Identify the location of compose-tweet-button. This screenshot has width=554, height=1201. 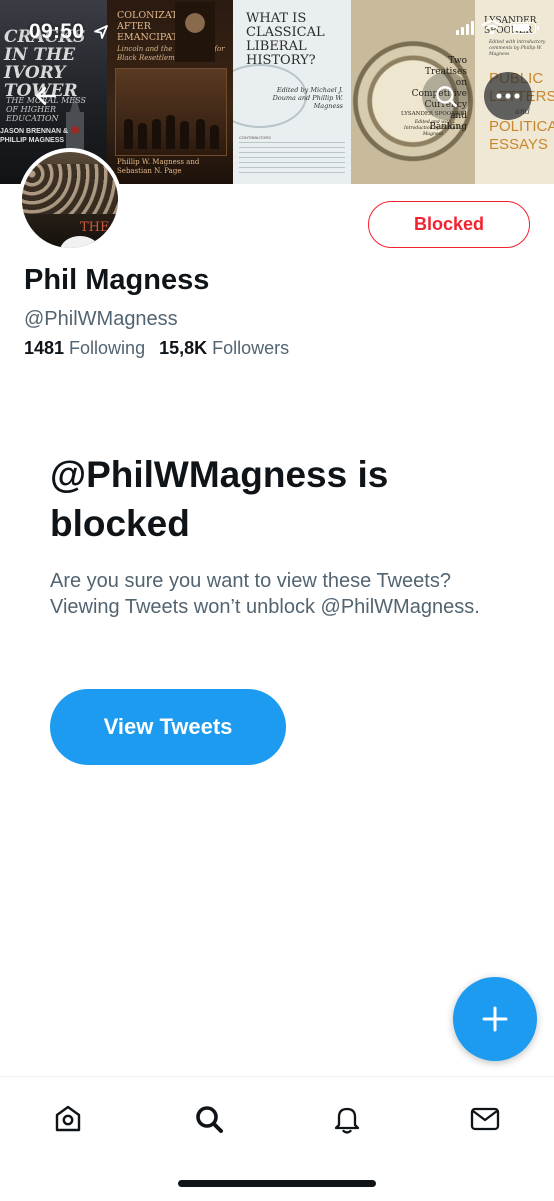
(495, 1019).